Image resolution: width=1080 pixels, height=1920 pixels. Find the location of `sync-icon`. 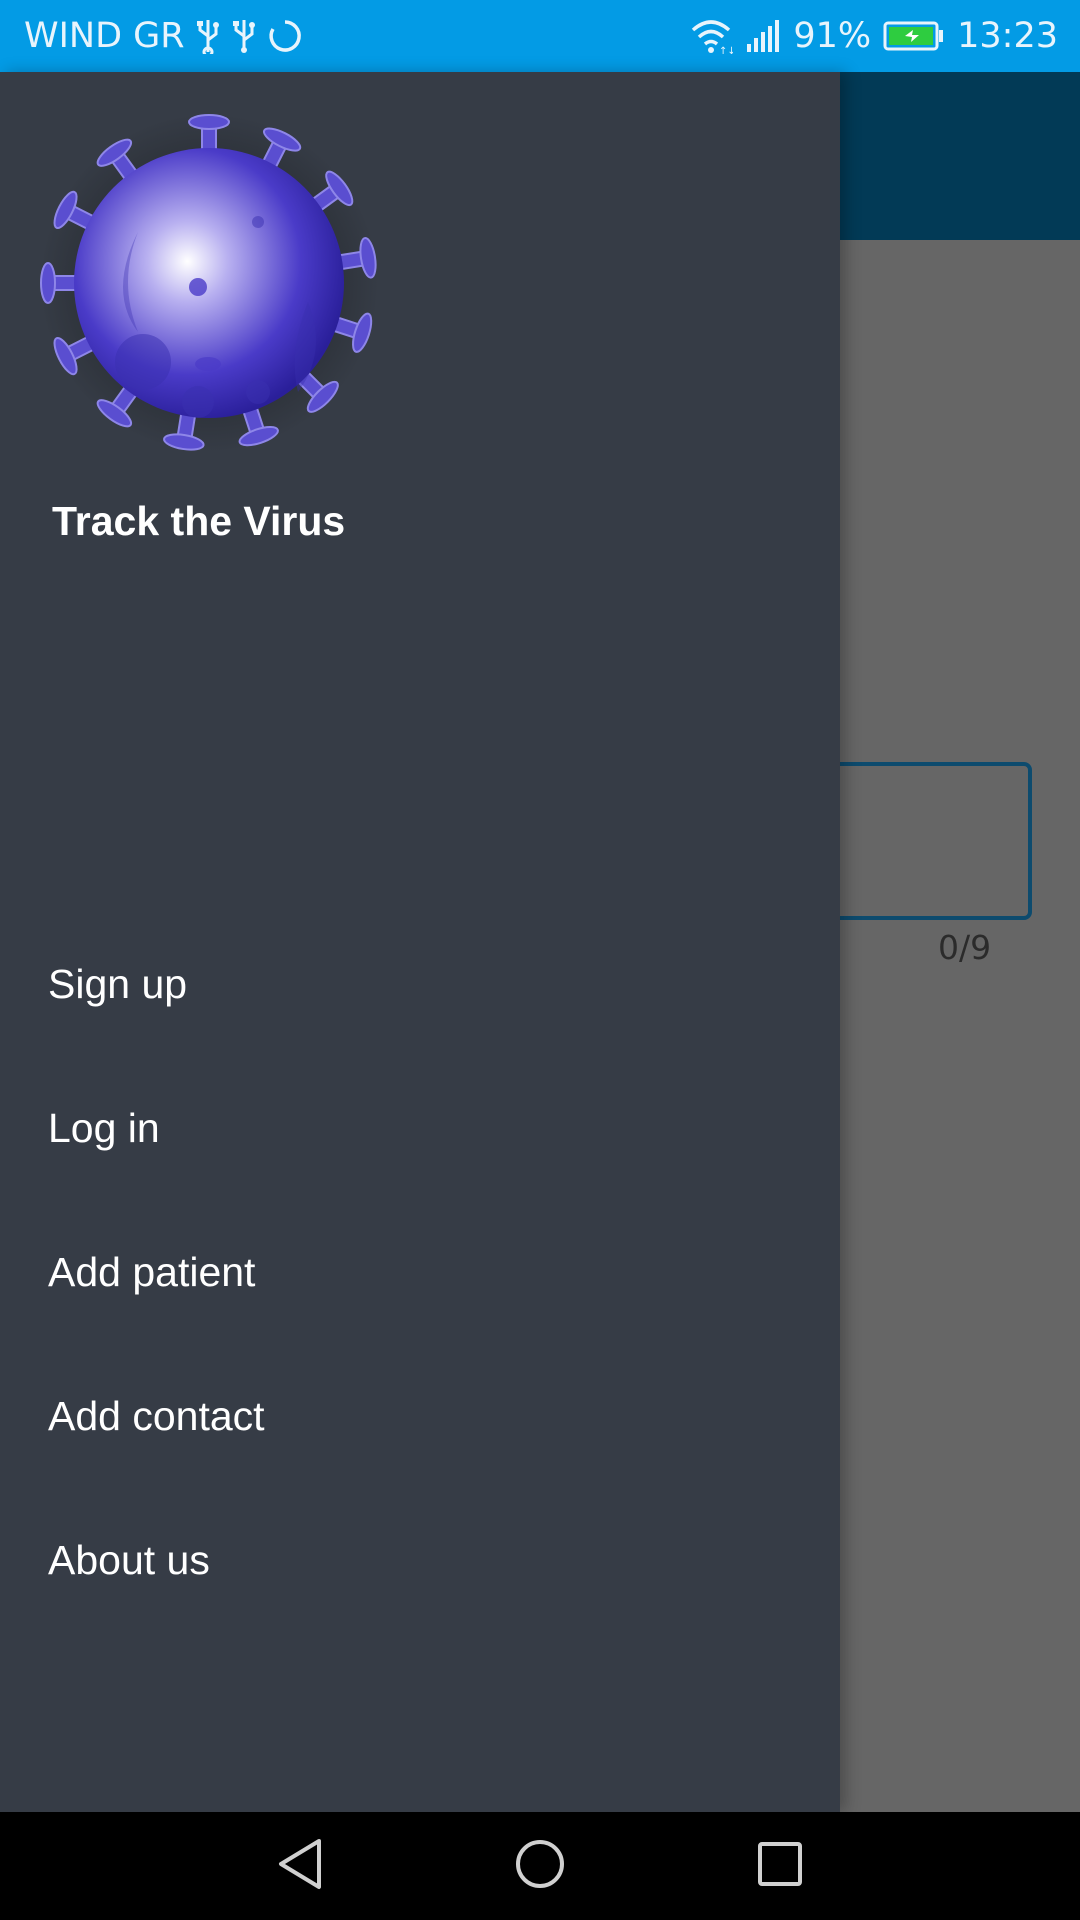

sync-icon is located at coordinates (285, 36).